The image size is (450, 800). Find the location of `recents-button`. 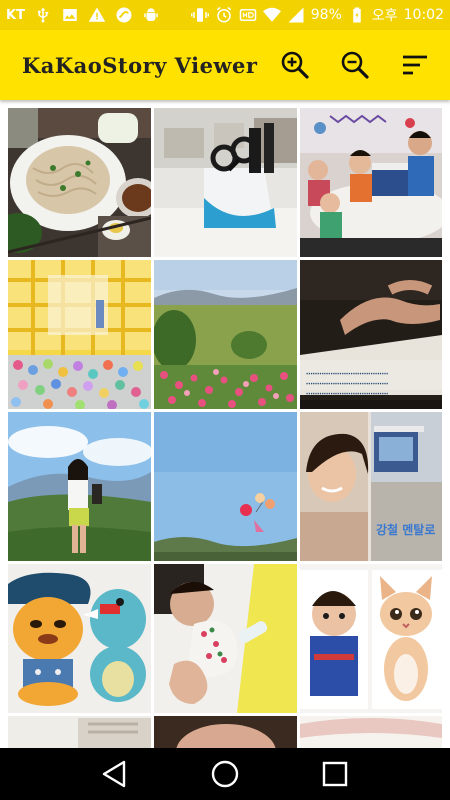

recents-button is located at coordinates (335, 774).